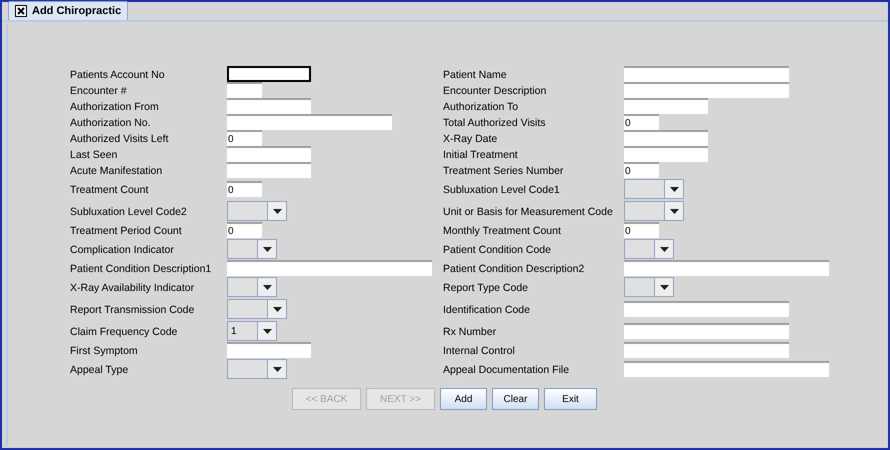 This screenshot has width=890, height=450. Describe the element at coordinates (126, 231) in the screenshot. I see `field-label: Treatment Period Count` at that location.